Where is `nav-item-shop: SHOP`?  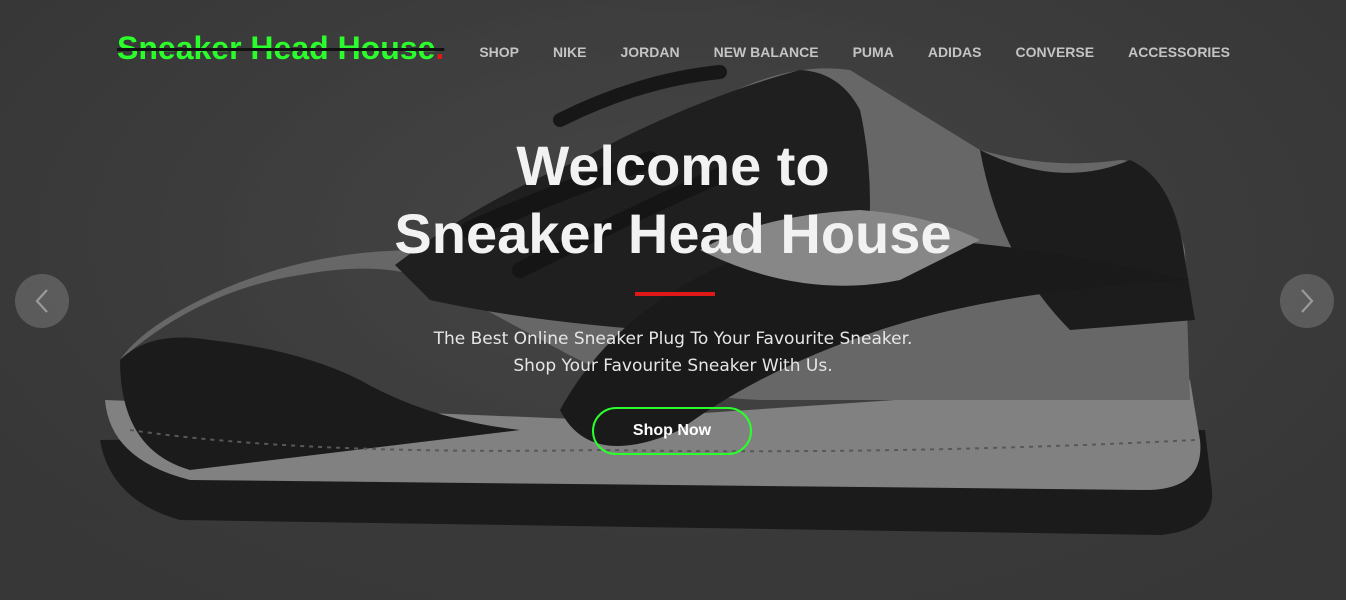
nav-item-shop: SHOP is located at coordinates (499, 52).